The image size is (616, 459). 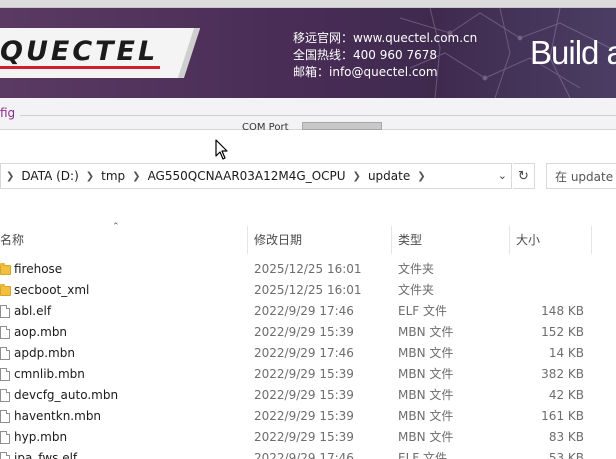 What do you see at coordinates (342, 126) in the screenshot?
I see `com-port-select` at bounding box center [342, 126].